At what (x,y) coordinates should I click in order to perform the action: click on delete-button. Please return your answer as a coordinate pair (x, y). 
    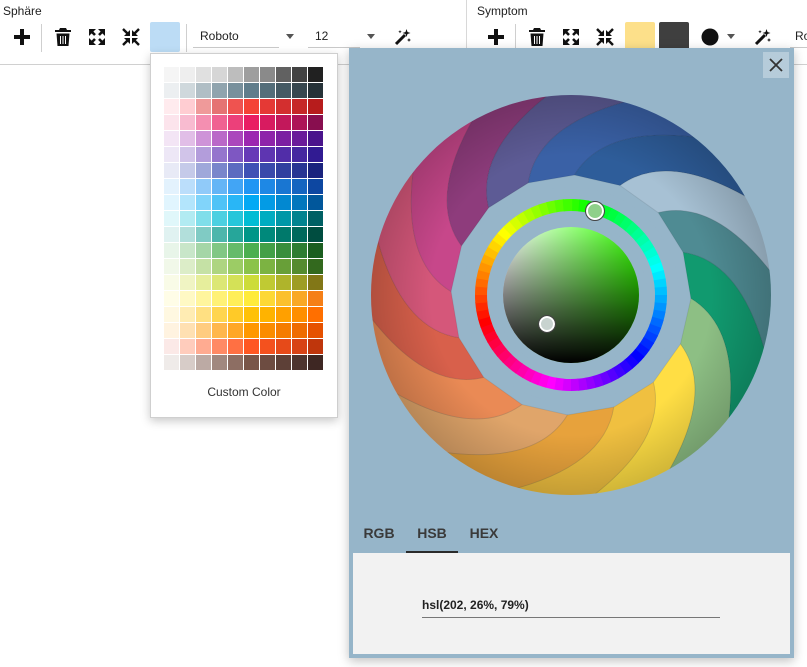
    Looking at the image, I should click on (63, 37).